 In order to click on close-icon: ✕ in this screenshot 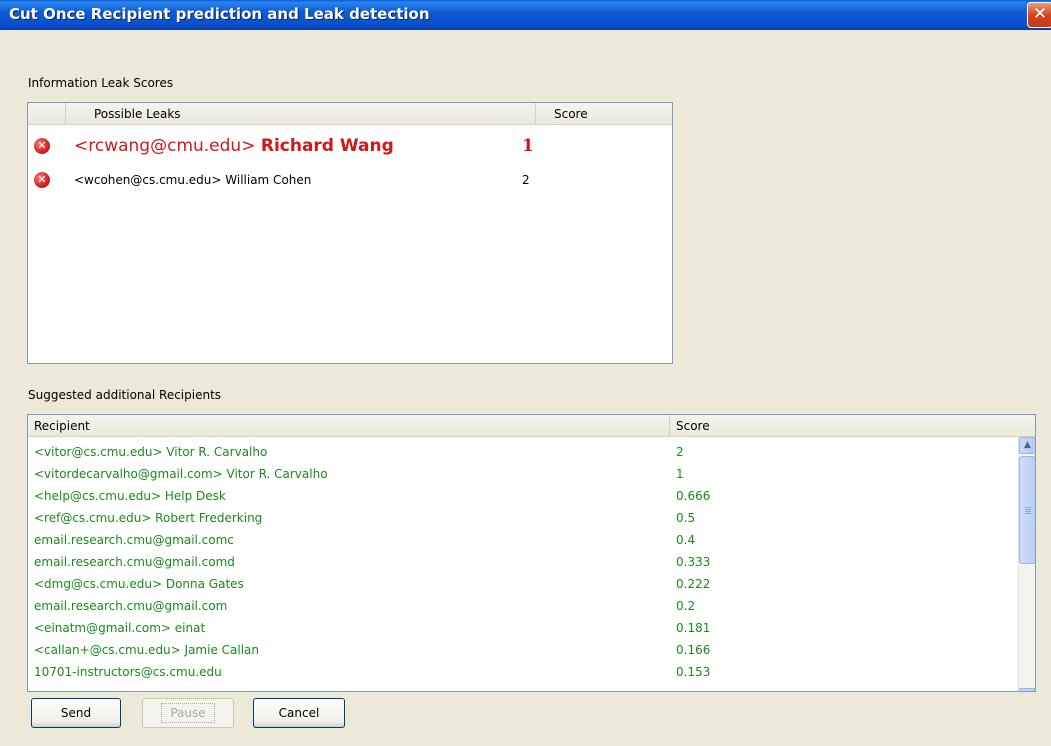, I will do `click(1040, 14)`.